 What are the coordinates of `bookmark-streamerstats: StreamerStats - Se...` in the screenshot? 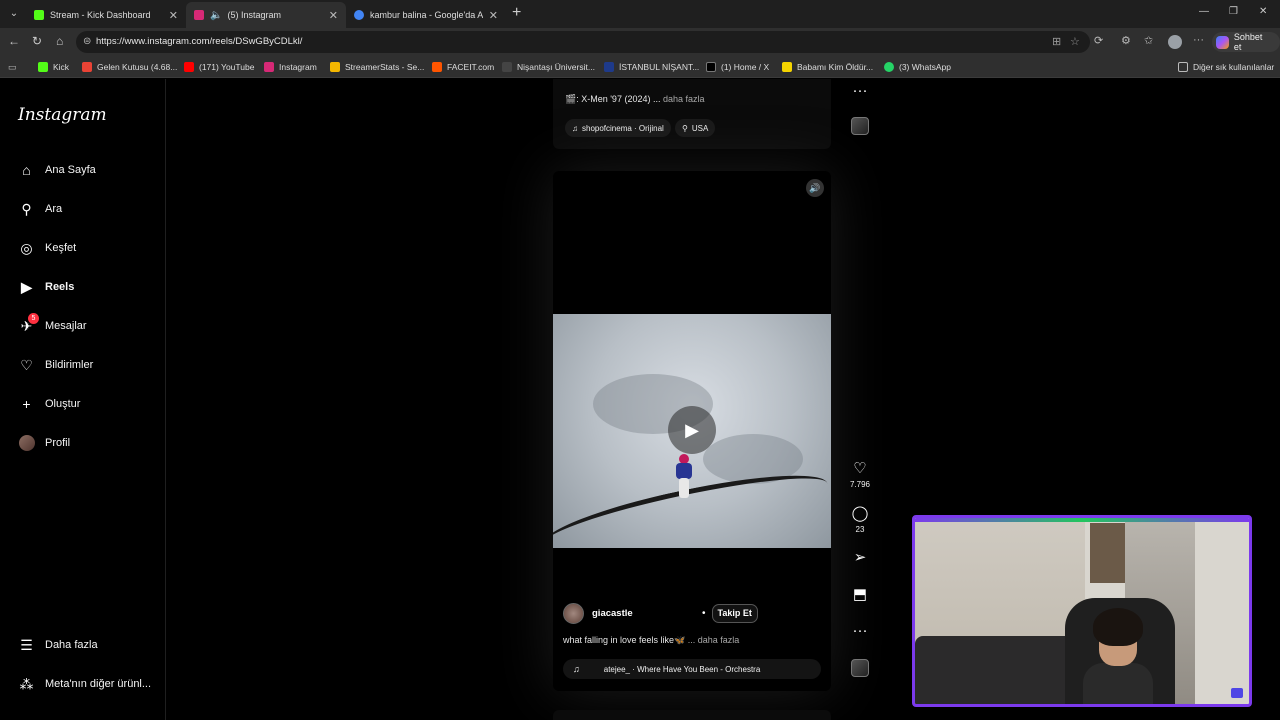 It's located at (377, 67).